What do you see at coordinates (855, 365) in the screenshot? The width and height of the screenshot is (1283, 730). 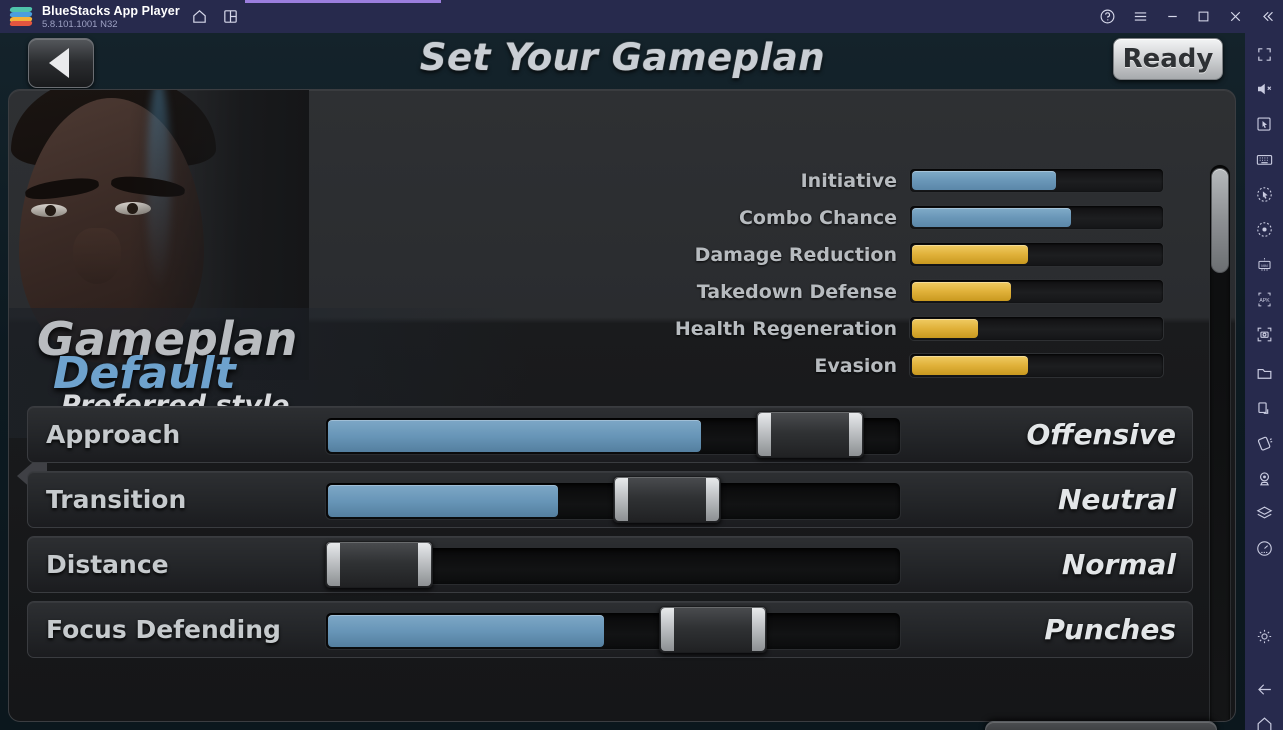 I see `stat-label: Evasion` at bounding box center [855, 365].